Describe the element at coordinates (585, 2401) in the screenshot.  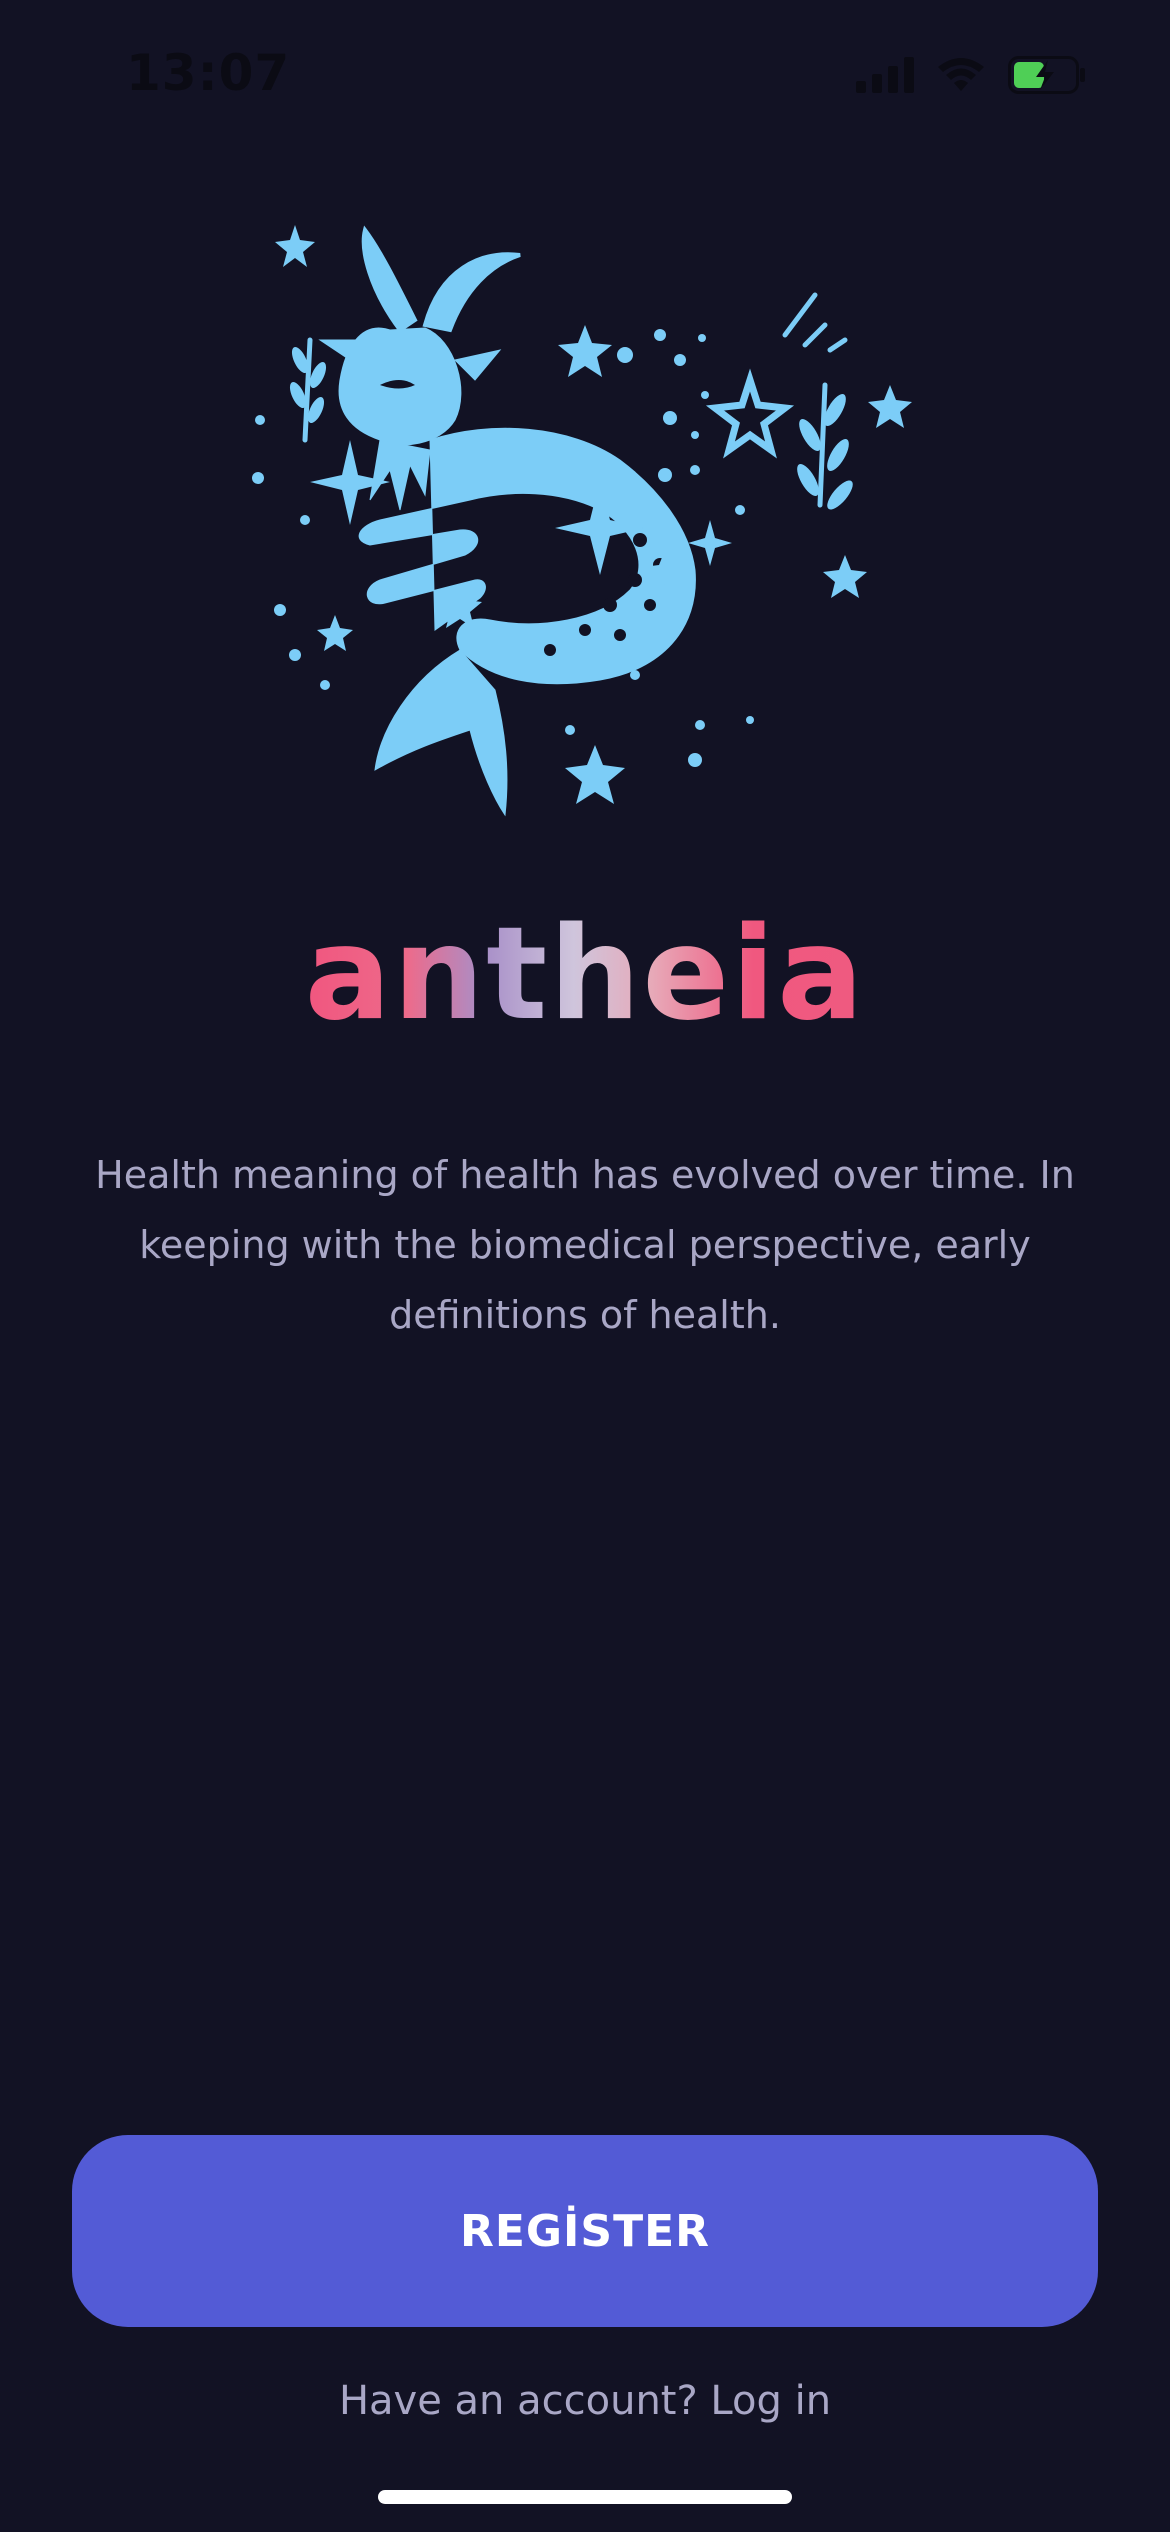
I see `login-link: Have an account? Log in` at that location.